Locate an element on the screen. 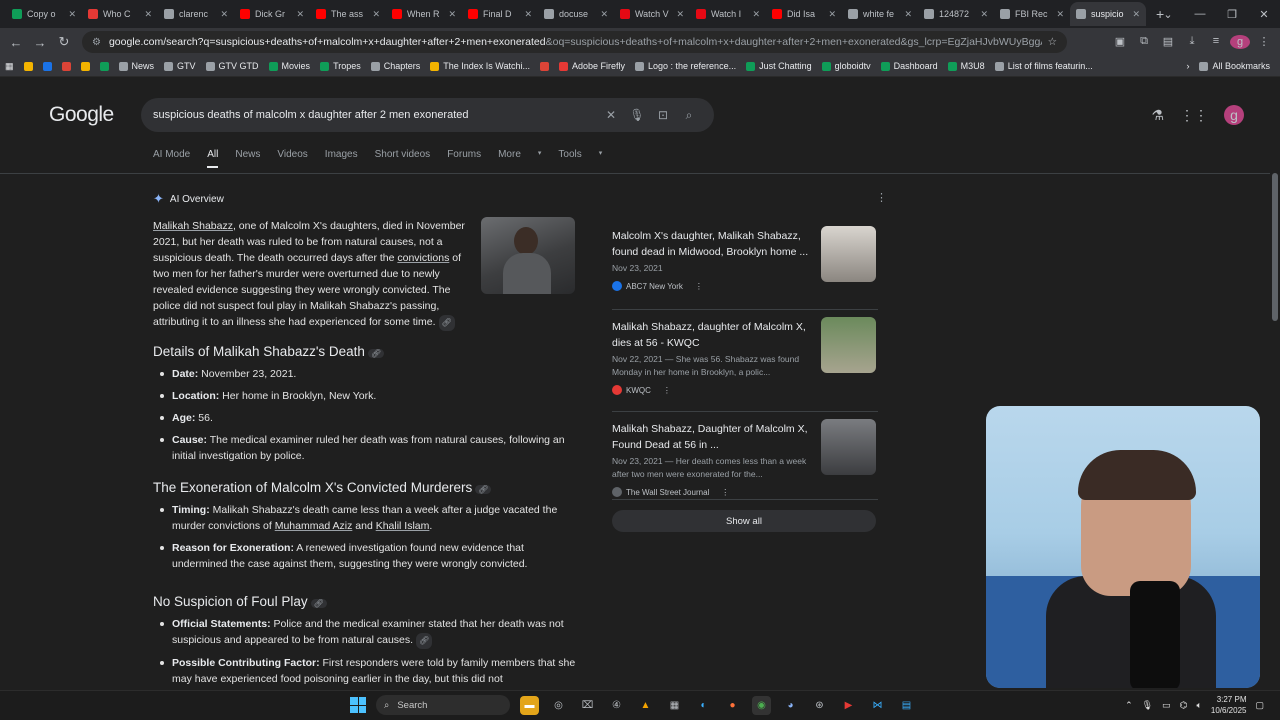  scrollbar-thumb is located at coordinates (1275, 247).